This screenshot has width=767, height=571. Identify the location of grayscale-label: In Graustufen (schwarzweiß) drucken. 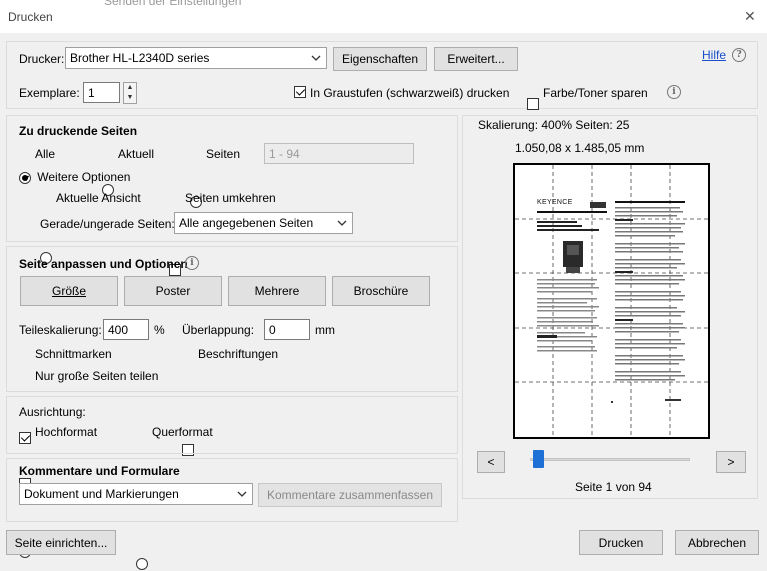
(410, 93).